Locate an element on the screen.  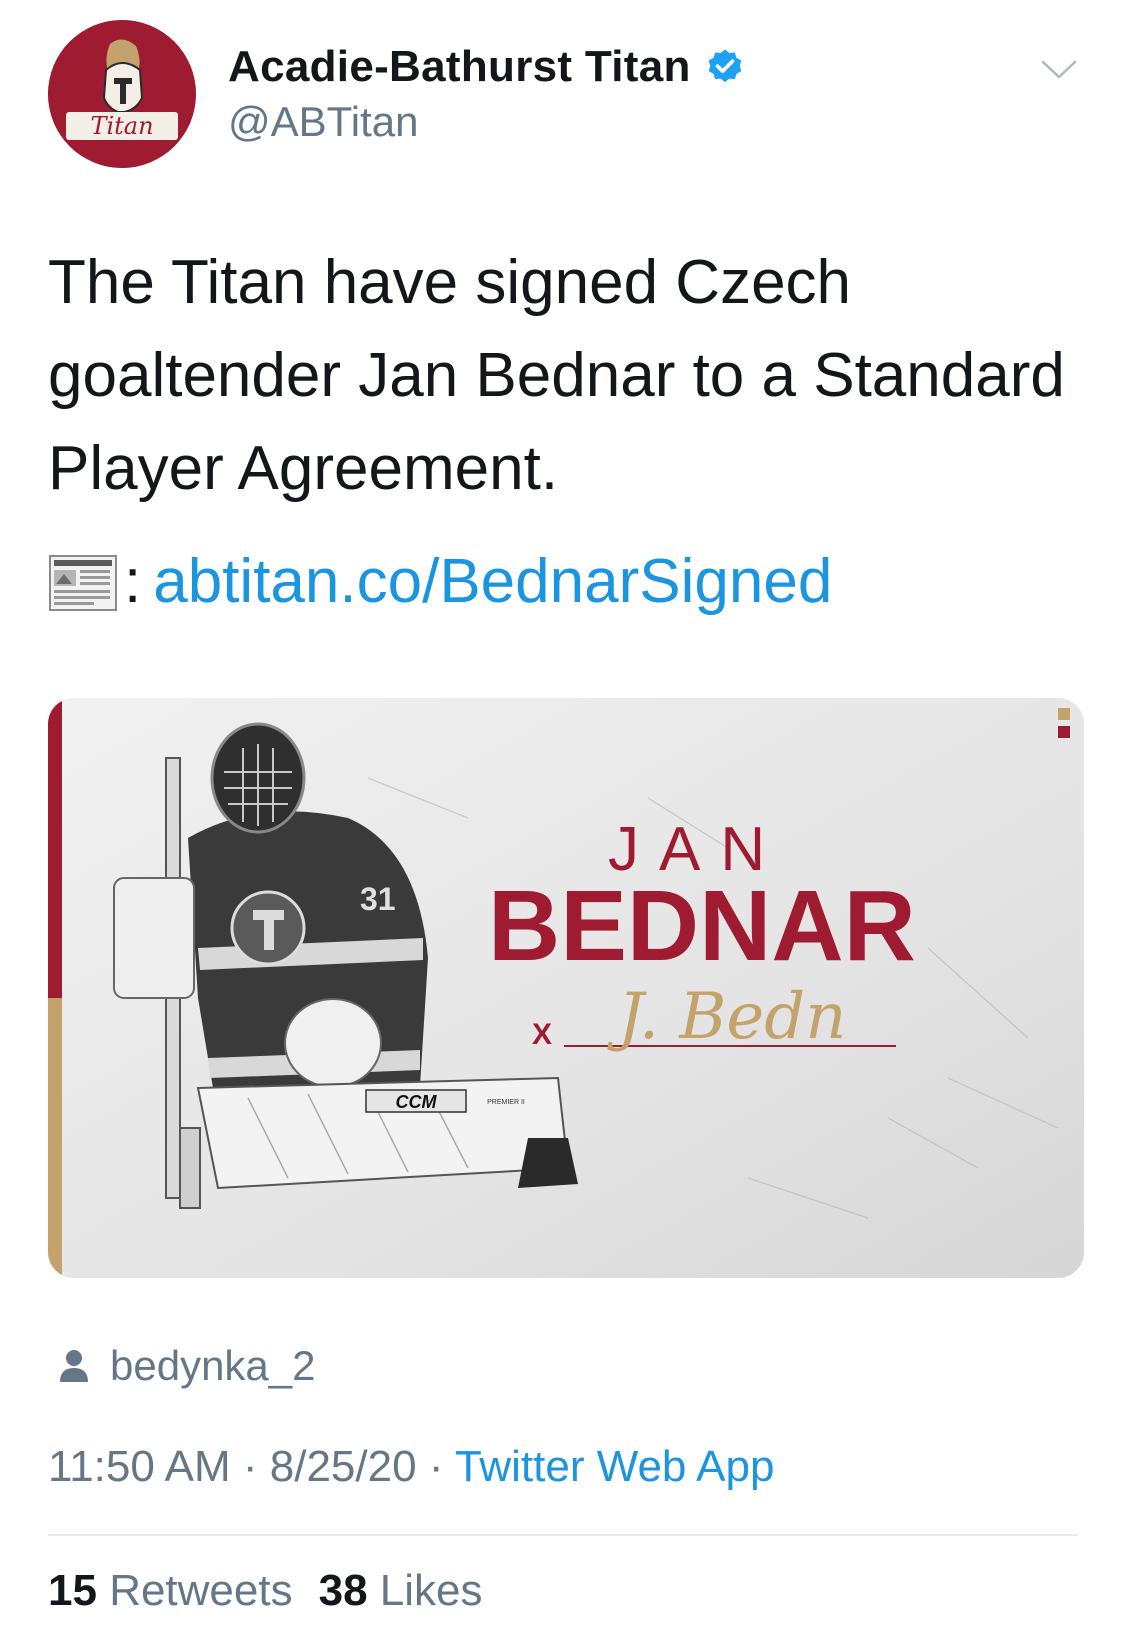
newspaper-icon is located at coordinates (83, 582).